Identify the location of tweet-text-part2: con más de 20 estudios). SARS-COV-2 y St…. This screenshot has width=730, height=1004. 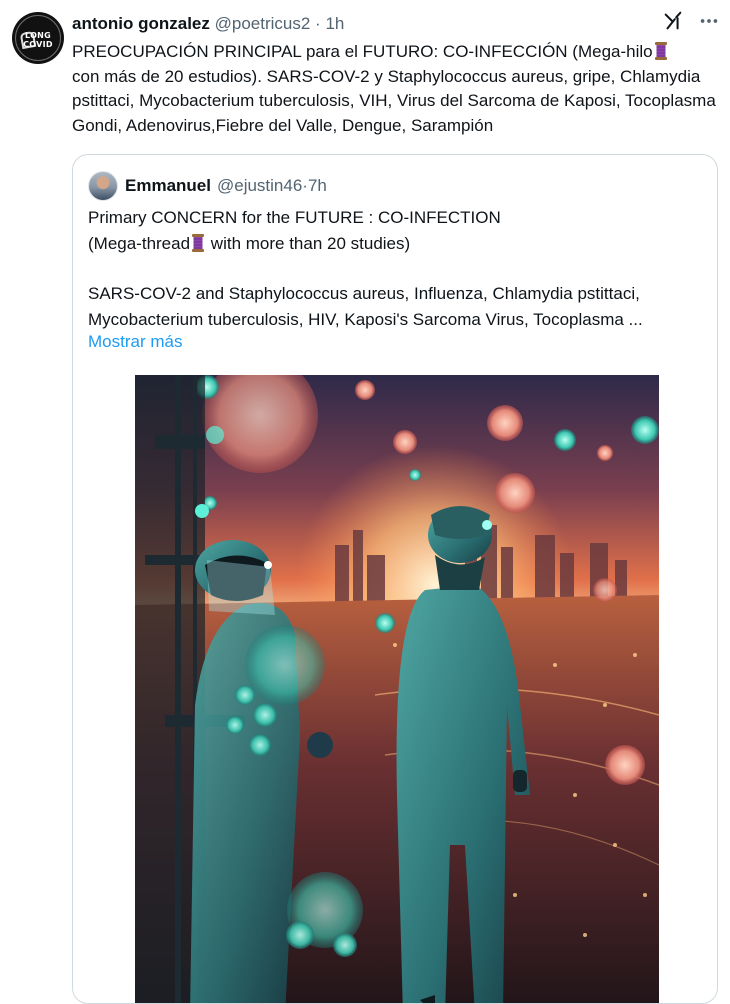
(394, 100).